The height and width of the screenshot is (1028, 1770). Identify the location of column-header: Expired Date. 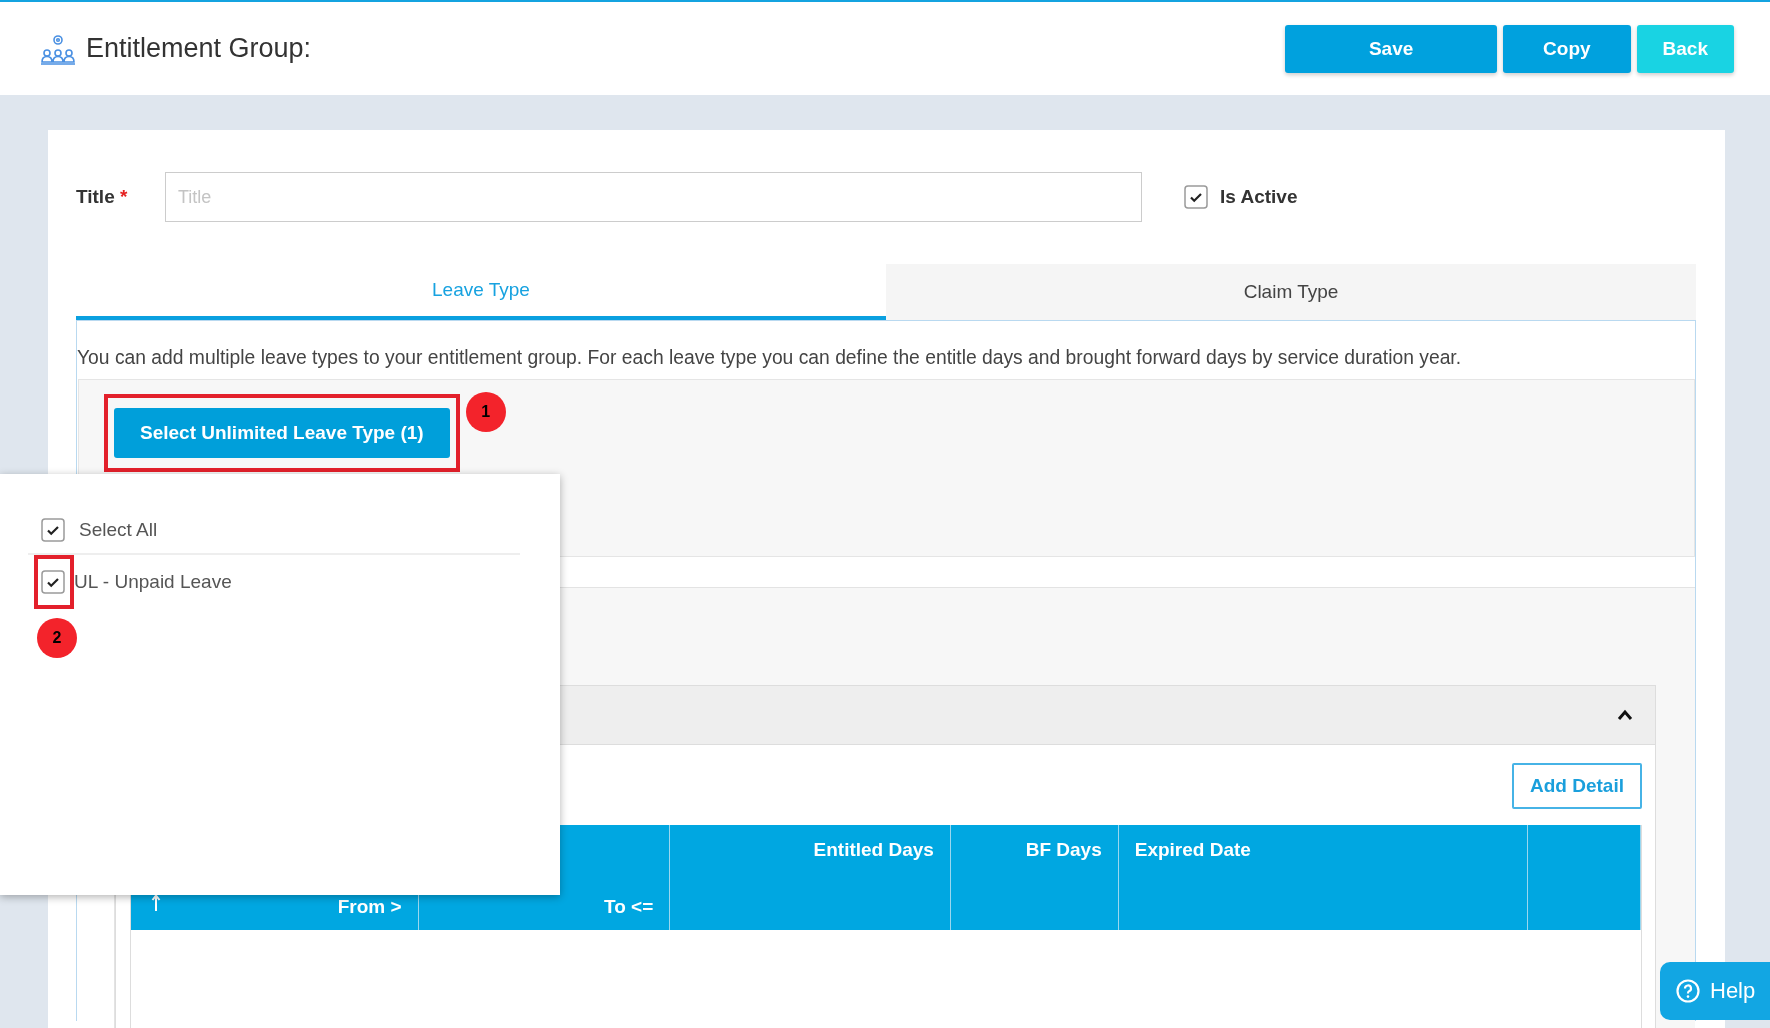
(1323, 877).